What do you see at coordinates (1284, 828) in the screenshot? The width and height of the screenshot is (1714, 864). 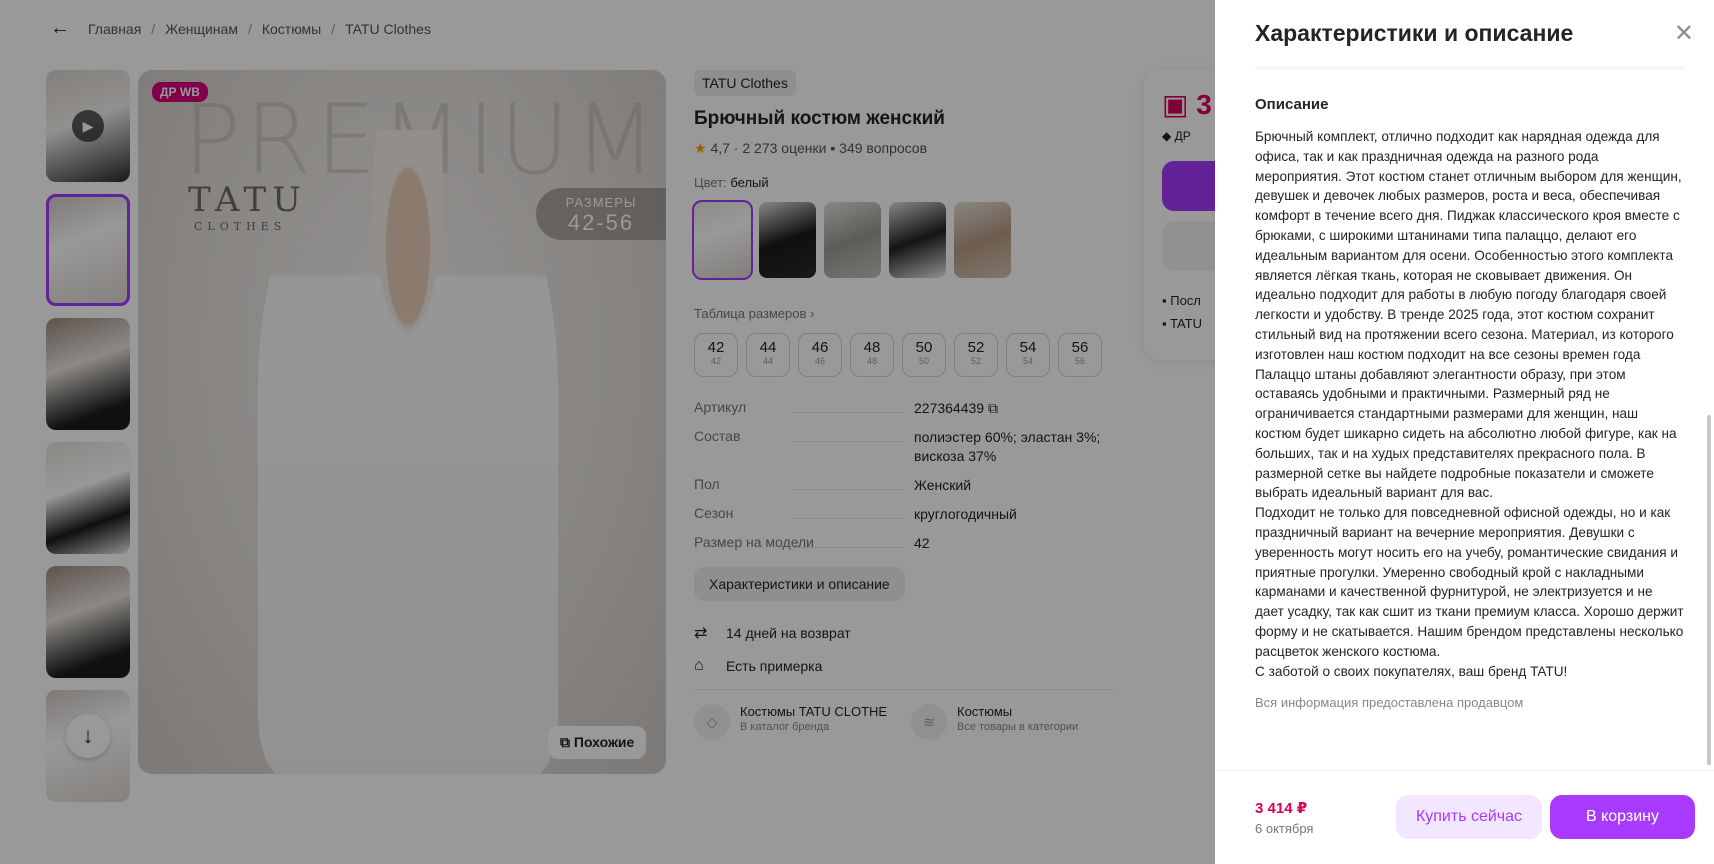 I see `delivery-date: 6 октября` at bounding box center [1284, 828].